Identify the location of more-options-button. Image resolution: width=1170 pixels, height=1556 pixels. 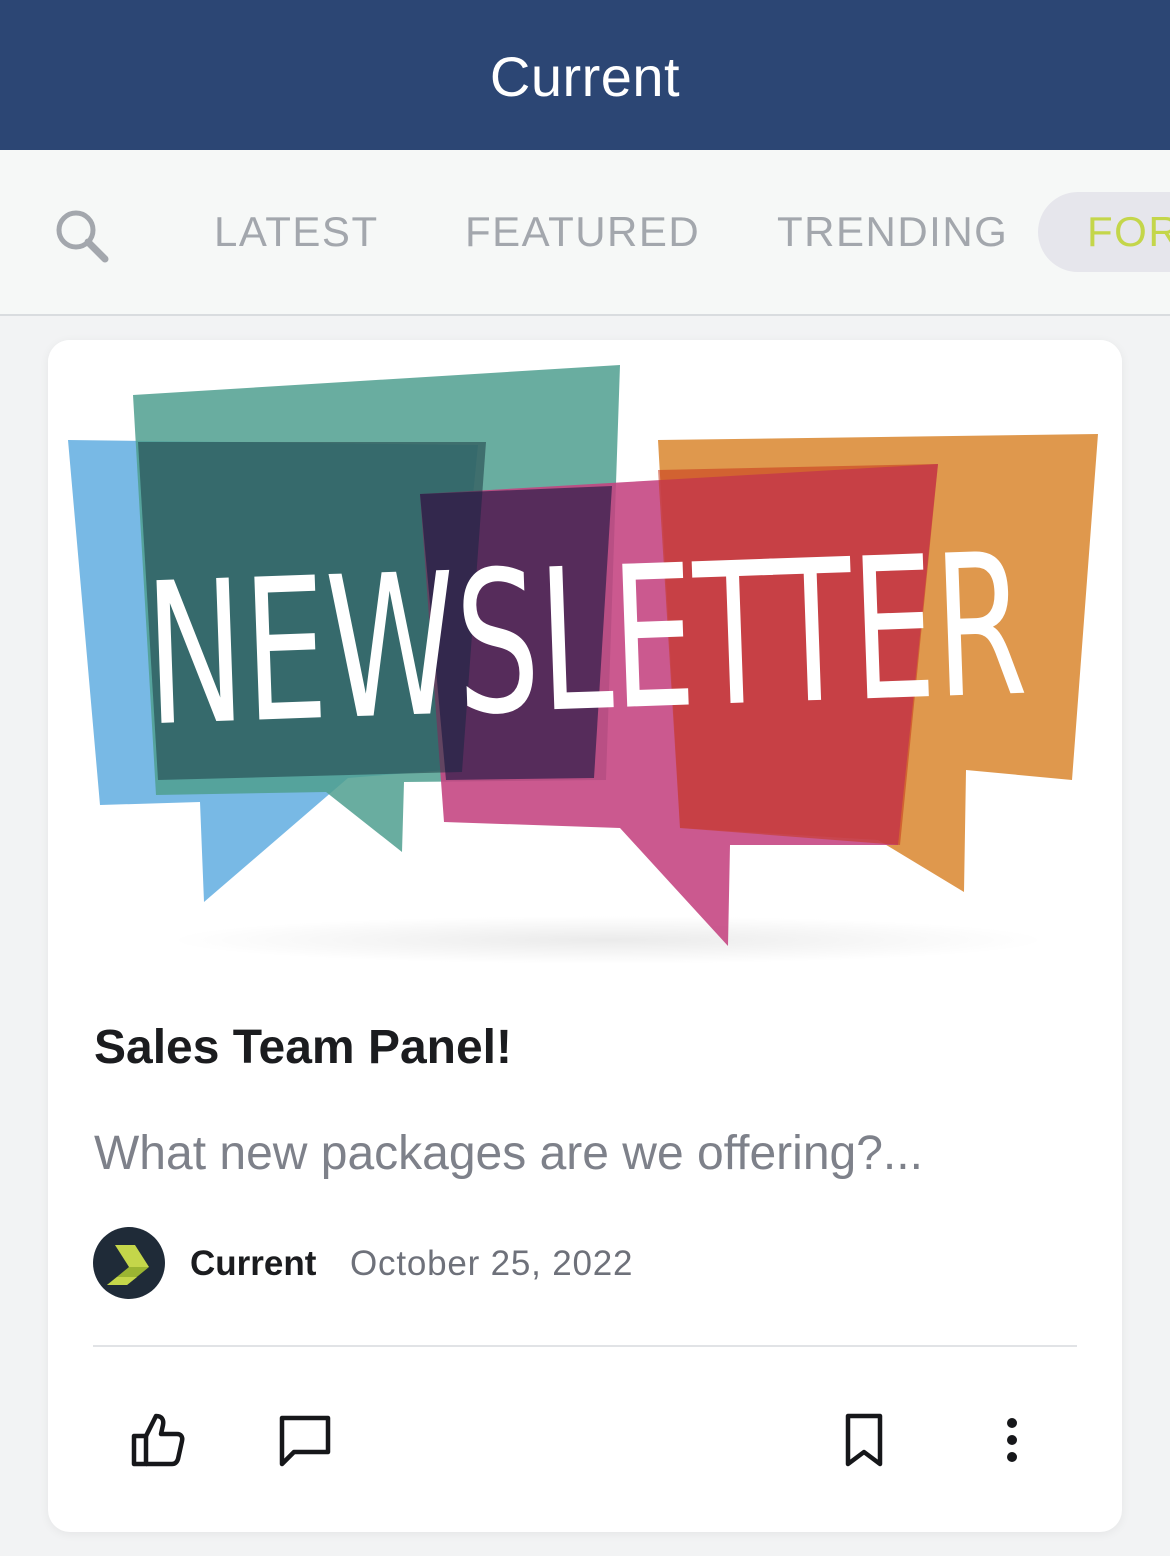
(1012, 1440).